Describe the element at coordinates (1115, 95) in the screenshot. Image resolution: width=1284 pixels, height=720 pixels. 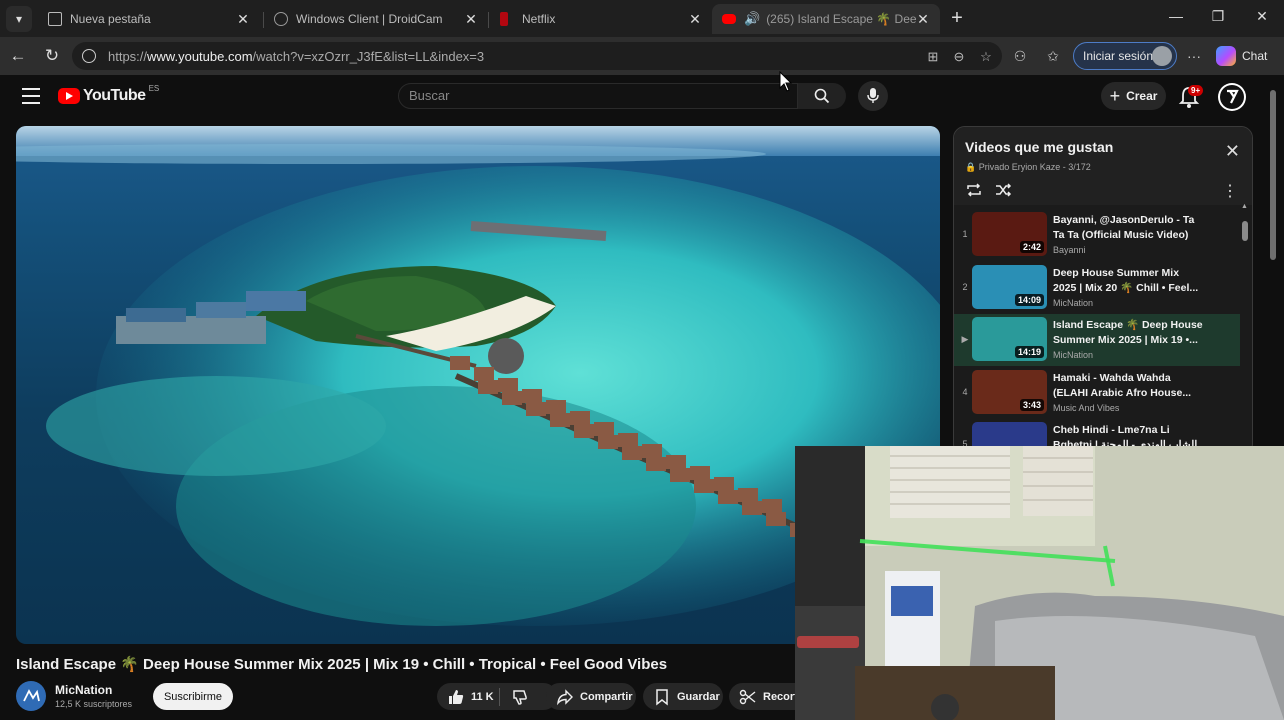
I see `plus-icon: +` at that location.